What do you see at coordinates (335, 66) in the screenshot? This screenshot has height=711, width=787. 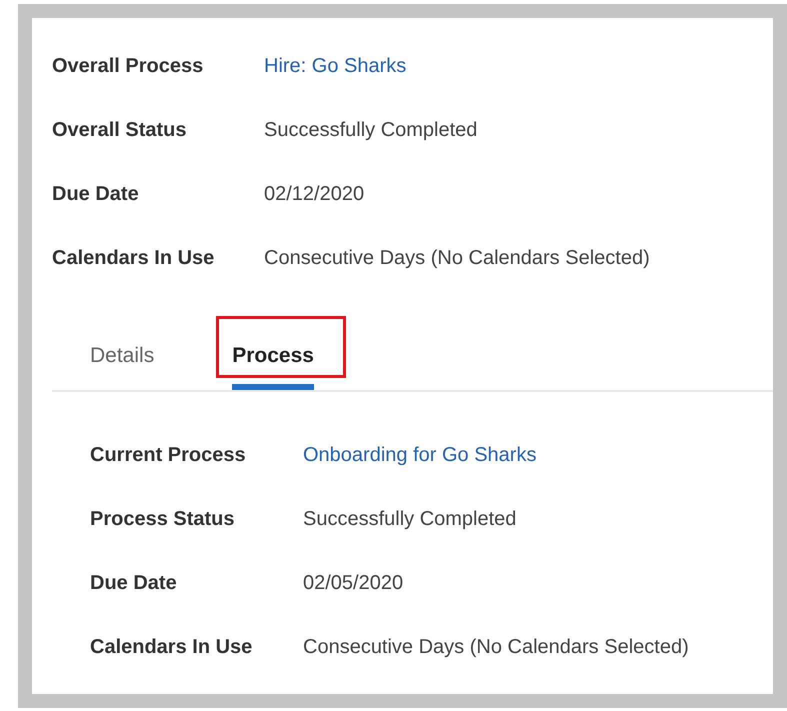 I see `value-link: Hire: Go Sharks` at bounding box center [335, 66].